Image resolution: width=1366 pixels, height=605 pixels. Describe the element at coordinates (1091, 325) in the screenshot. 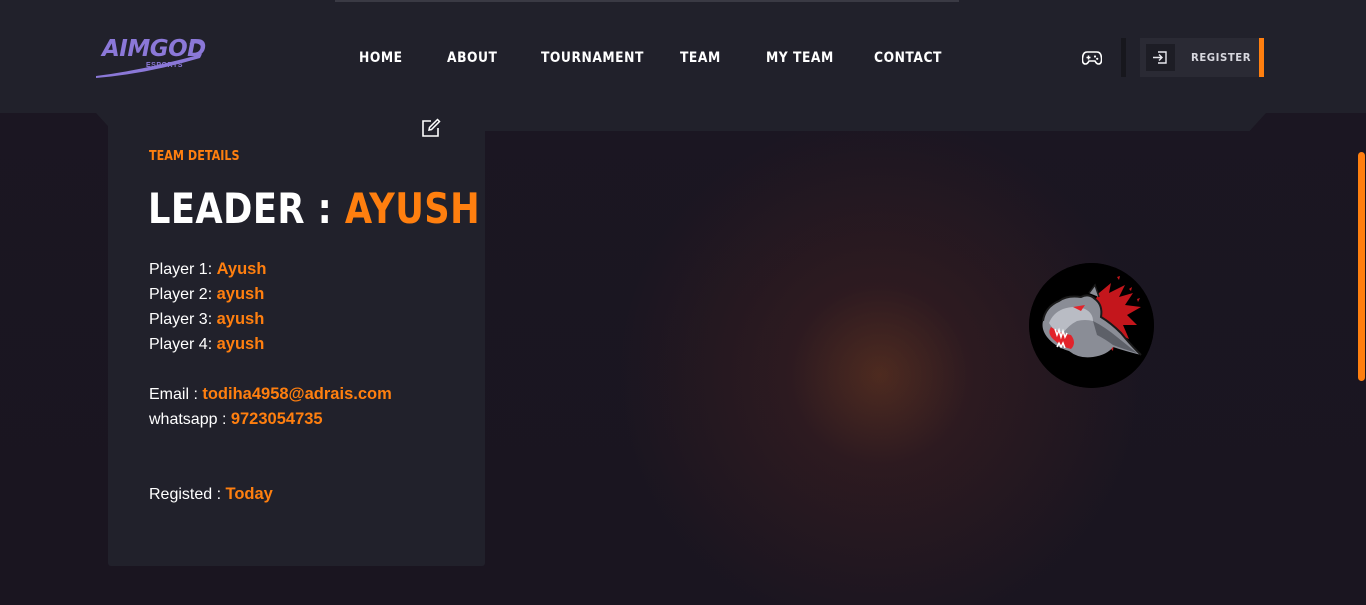

I see `panther-logo-icon` at that location.